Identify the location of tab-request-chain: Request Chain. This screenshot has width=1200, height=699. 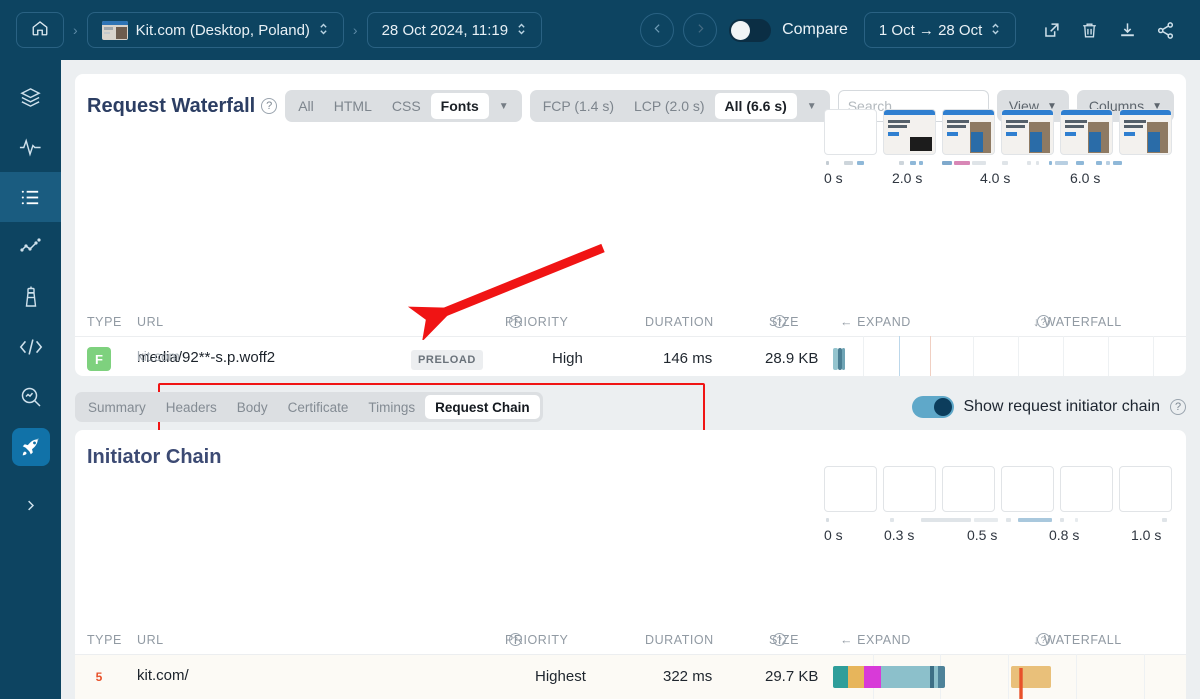
(482, 407).